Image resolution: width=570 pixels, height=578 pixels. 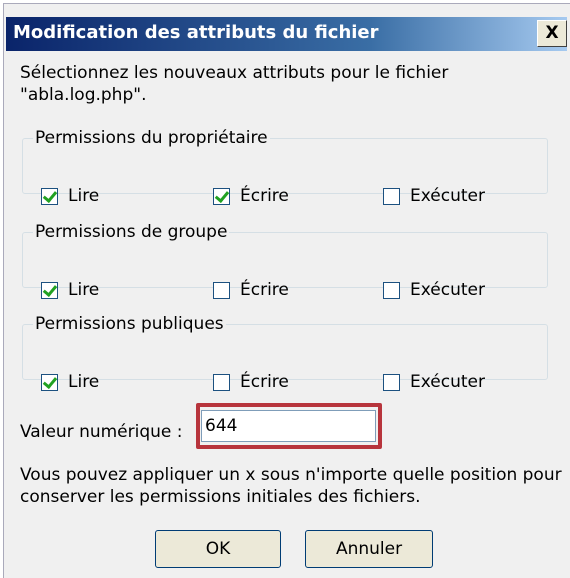 What do you see at coordinates (129, 324) in the screenshot?
I see `group-legend: Permissions publiques` at bounding box center [129, 324].